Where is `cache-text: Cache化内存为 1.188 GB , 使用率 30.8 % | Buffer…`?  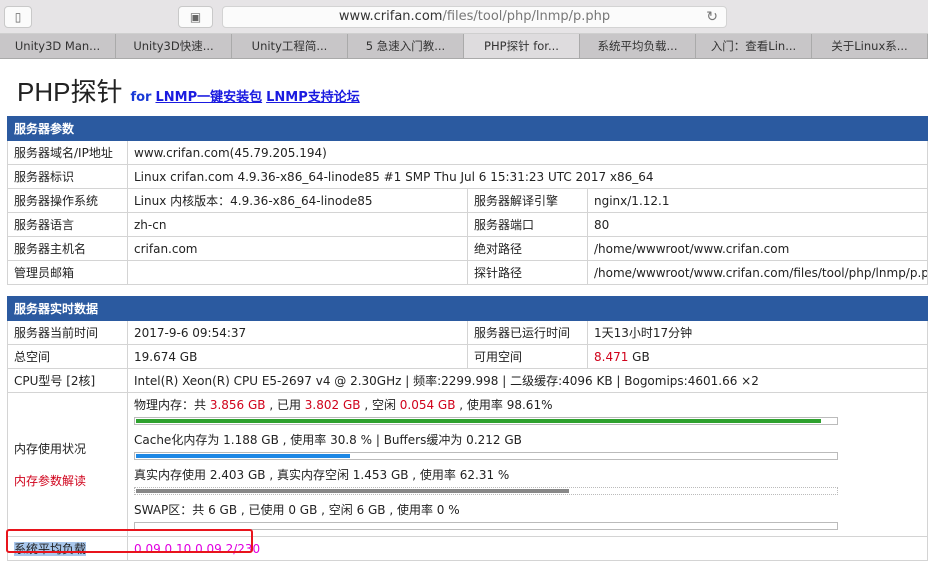 cache-text: Cache化内存为 1.188 GB , 使用率 30.8 % | Buffer… is located at coordinates (328, 440).